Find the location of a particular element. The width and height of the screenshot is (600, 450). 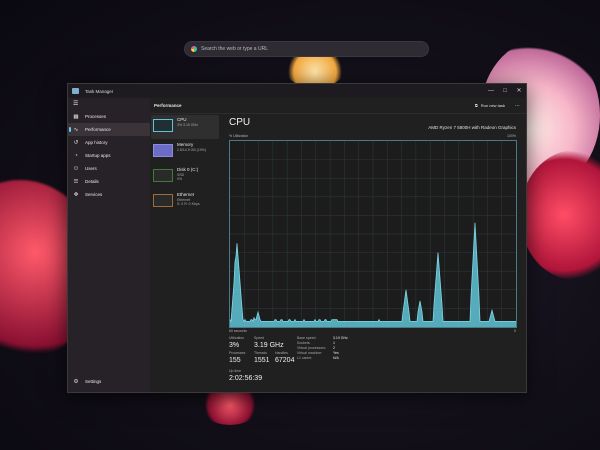

detail-key: L1 cache: is located at coordinates (305, 358).